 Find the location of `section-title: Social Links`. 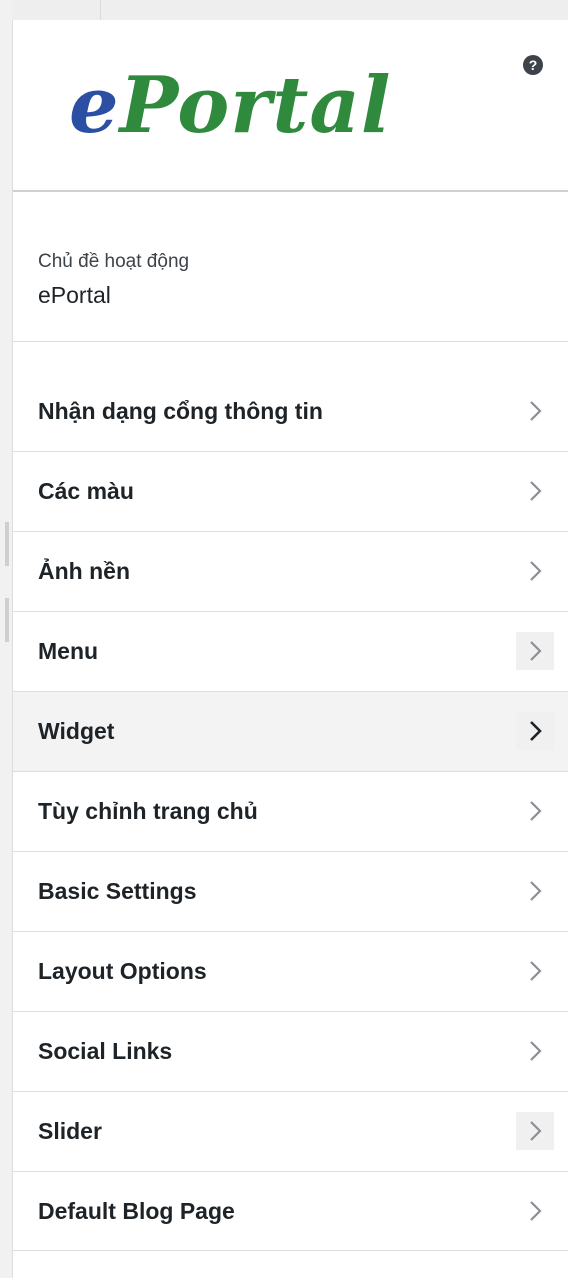

section-title: Social Links is located at coordinates (105, 1051).